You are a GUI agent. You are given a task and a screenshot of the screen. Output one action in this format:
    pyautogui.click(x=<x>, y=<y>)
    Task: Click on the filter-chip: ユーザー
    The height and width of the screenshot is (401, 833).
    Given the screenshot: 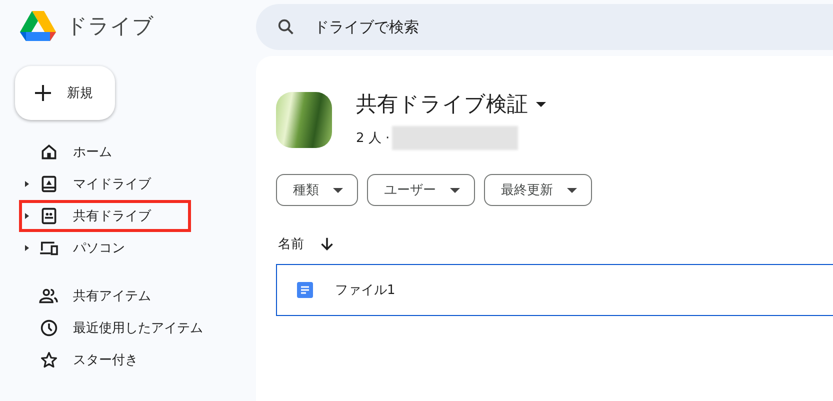 What is the action you would take?
    pyautogui.click(x=421, y=190)
    